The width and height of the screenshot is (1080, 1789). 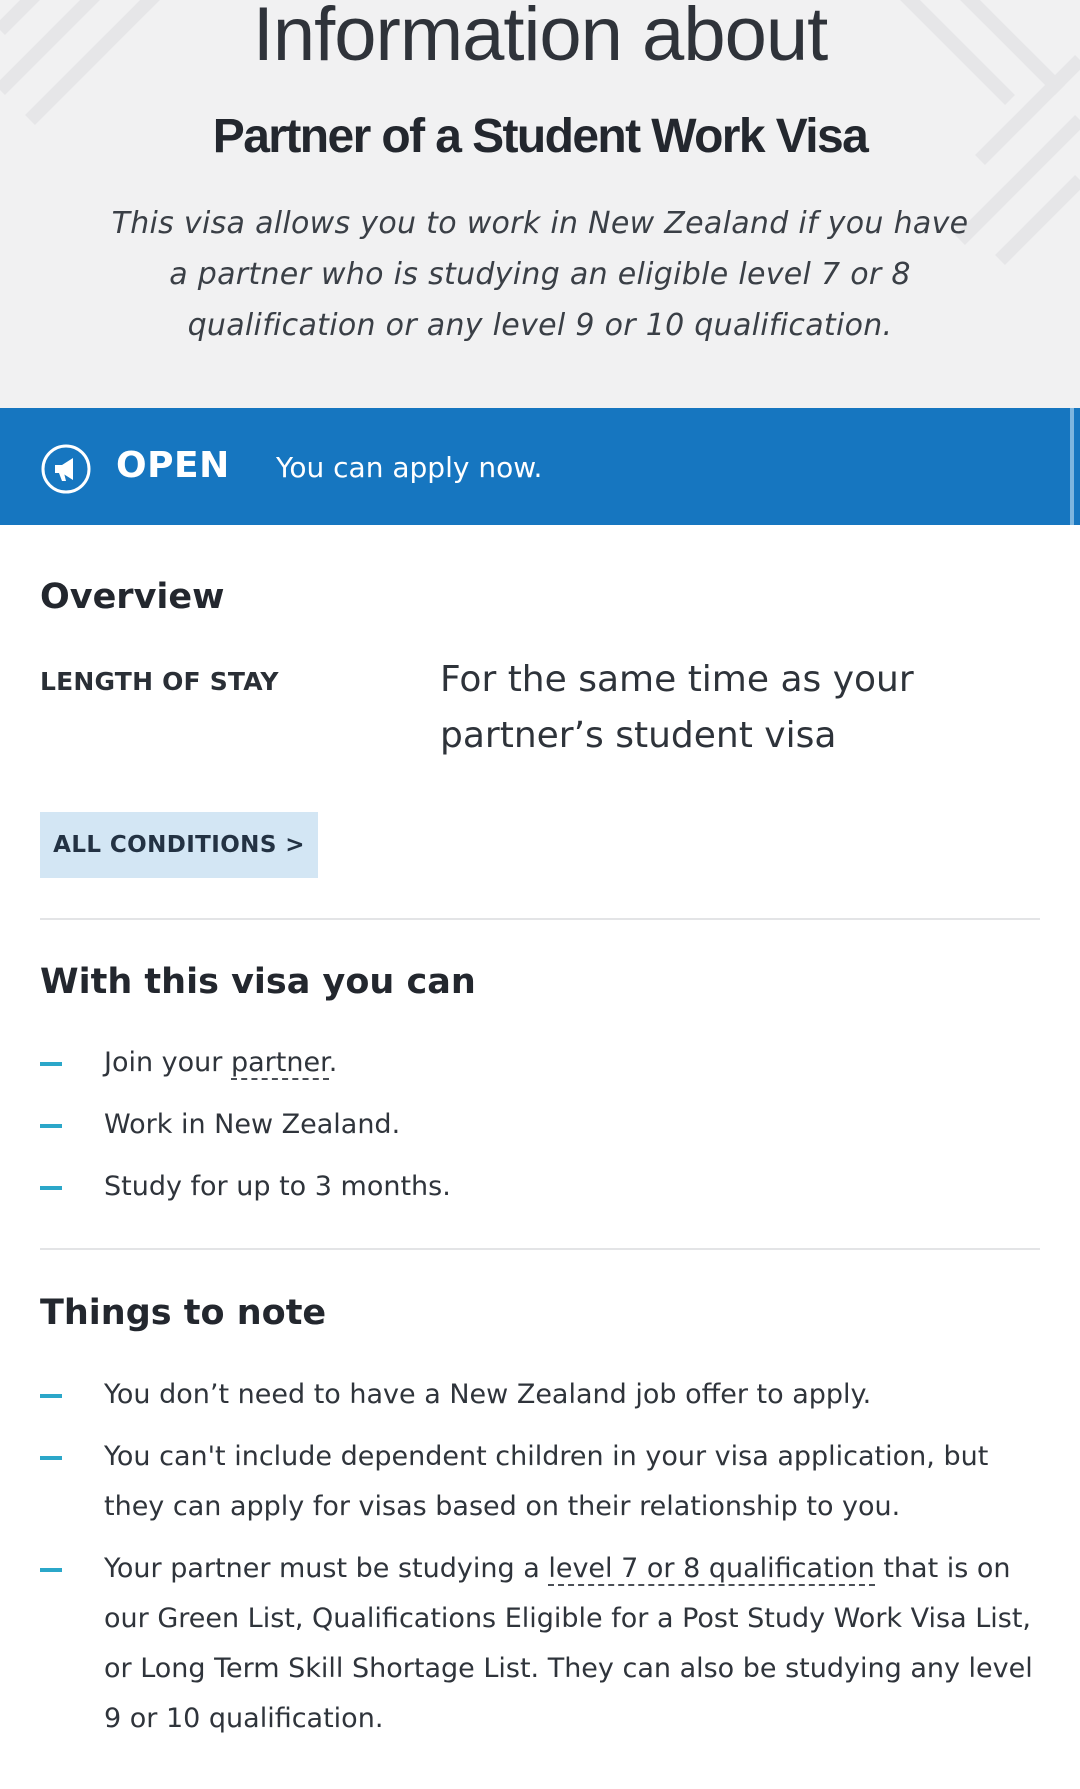 What do you see at coordinates (711, 1569) in the screenshot?
I see `qualification-link: level 7 or 8 qualification` at bounding box center [711, 1569].